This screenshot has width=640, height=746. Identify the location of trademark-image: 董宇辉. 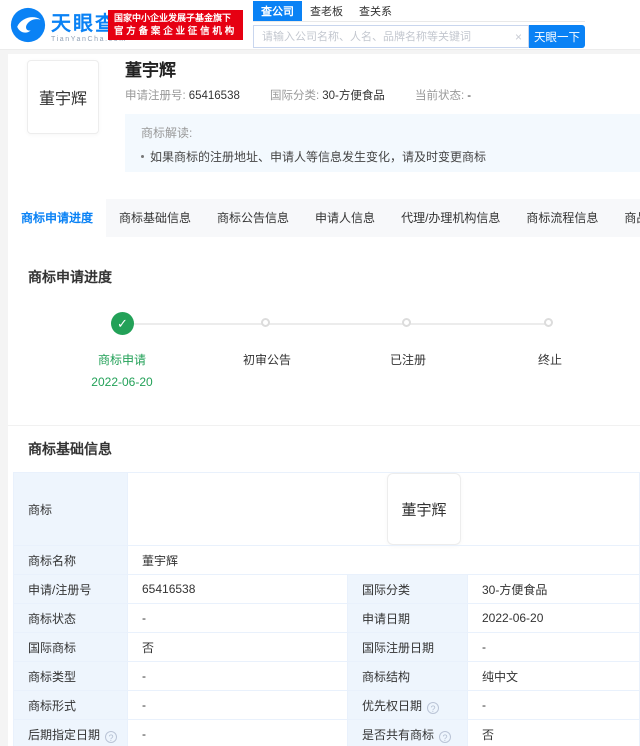
(63, 97).